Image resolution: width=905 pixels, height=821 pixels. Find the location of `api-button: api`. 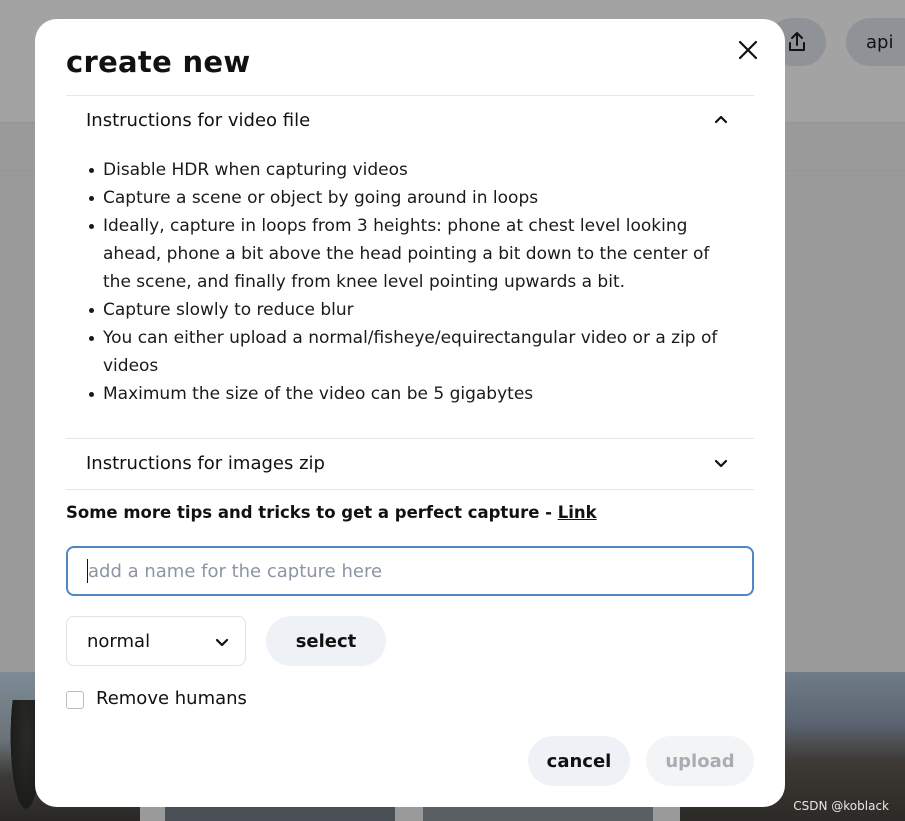

api-button: api is located at coordinates (875, 42).